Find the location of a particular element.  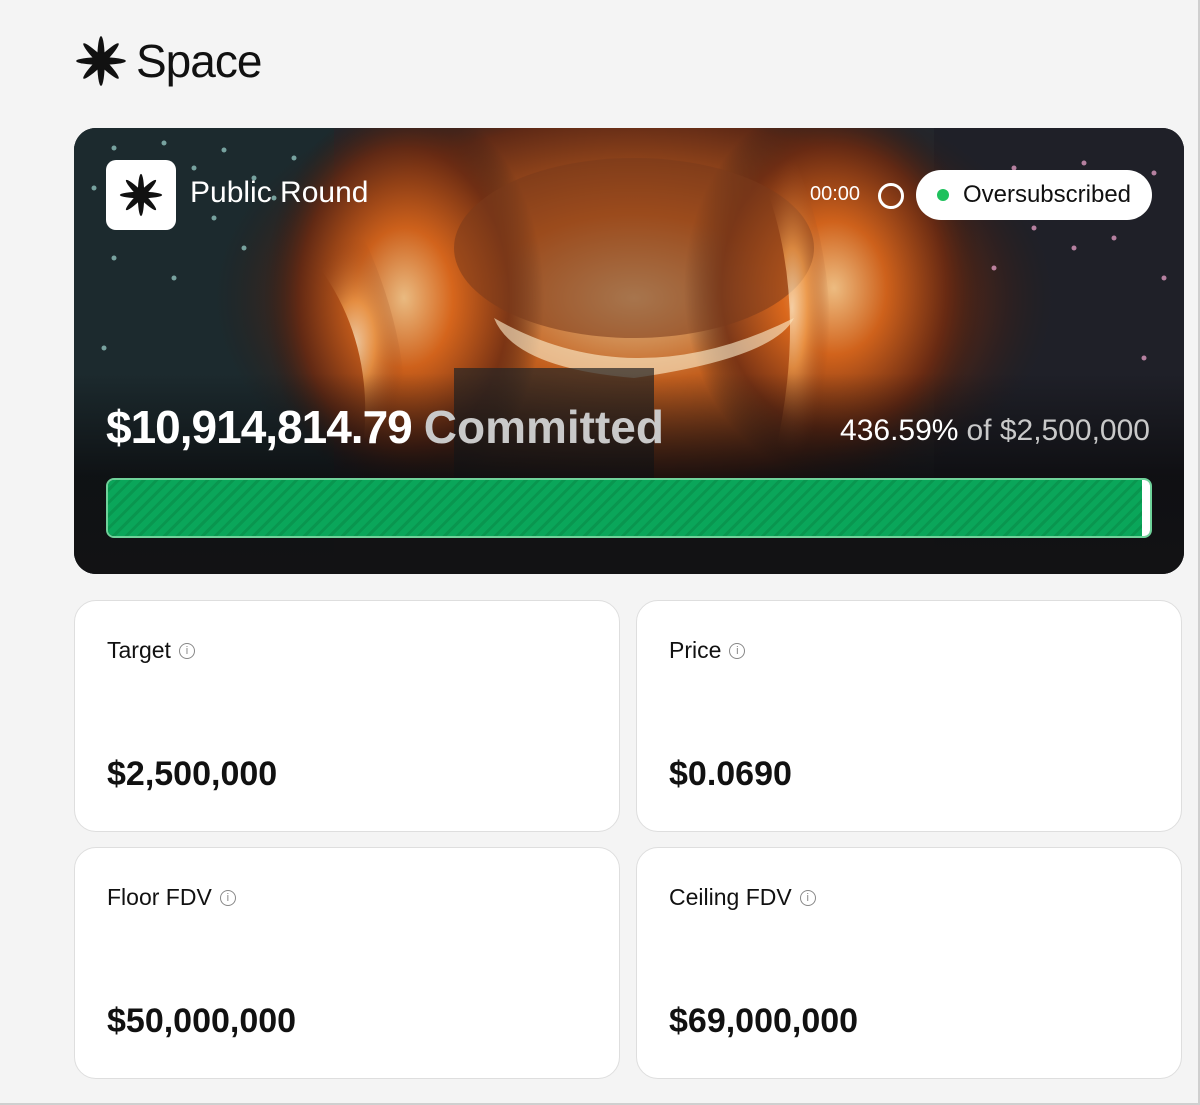

progress-fill is located at coordinates (629, 508).